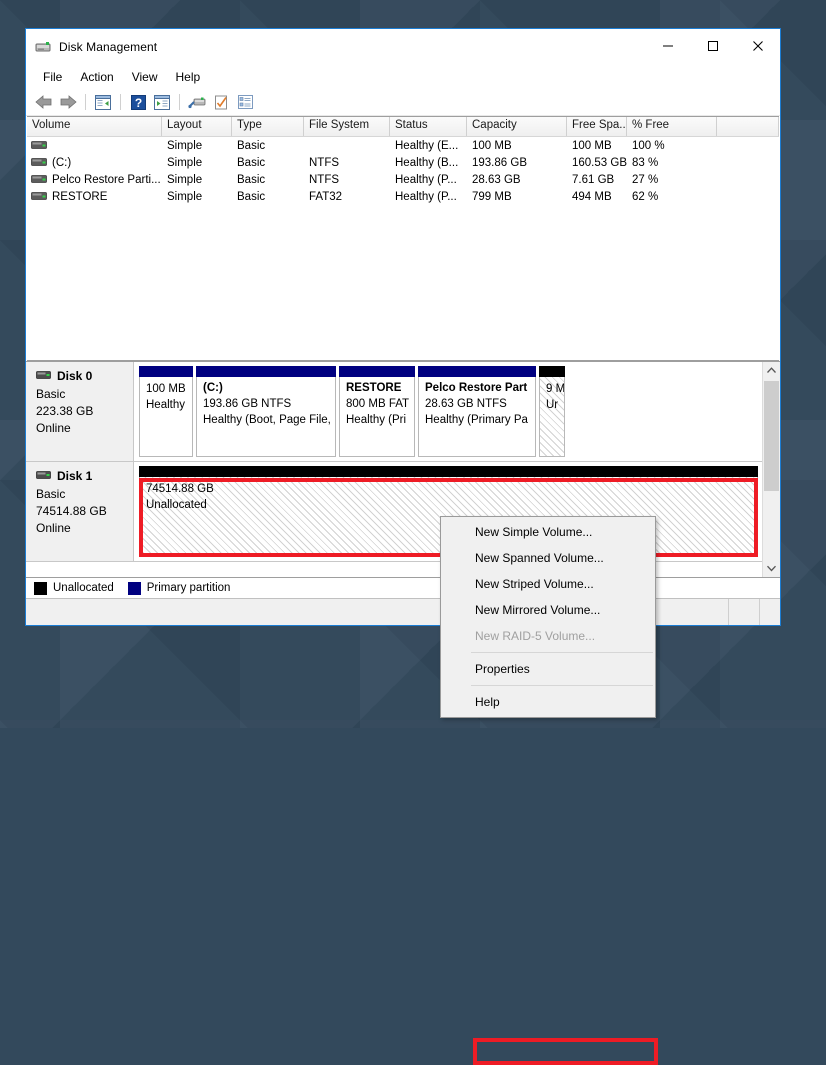 This screenshot has height=1065, width=826. I want to click on context-menu-item-properties: Properties, so click(548, 669).